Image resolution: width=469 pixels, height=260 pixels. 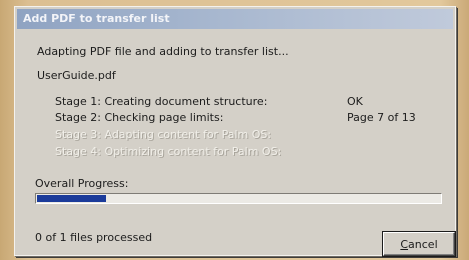 What do you see at coordinates (76, 75) in the screenshot?
I see `file-name: UserGuide.pdf` at bounding box center [76, 75].